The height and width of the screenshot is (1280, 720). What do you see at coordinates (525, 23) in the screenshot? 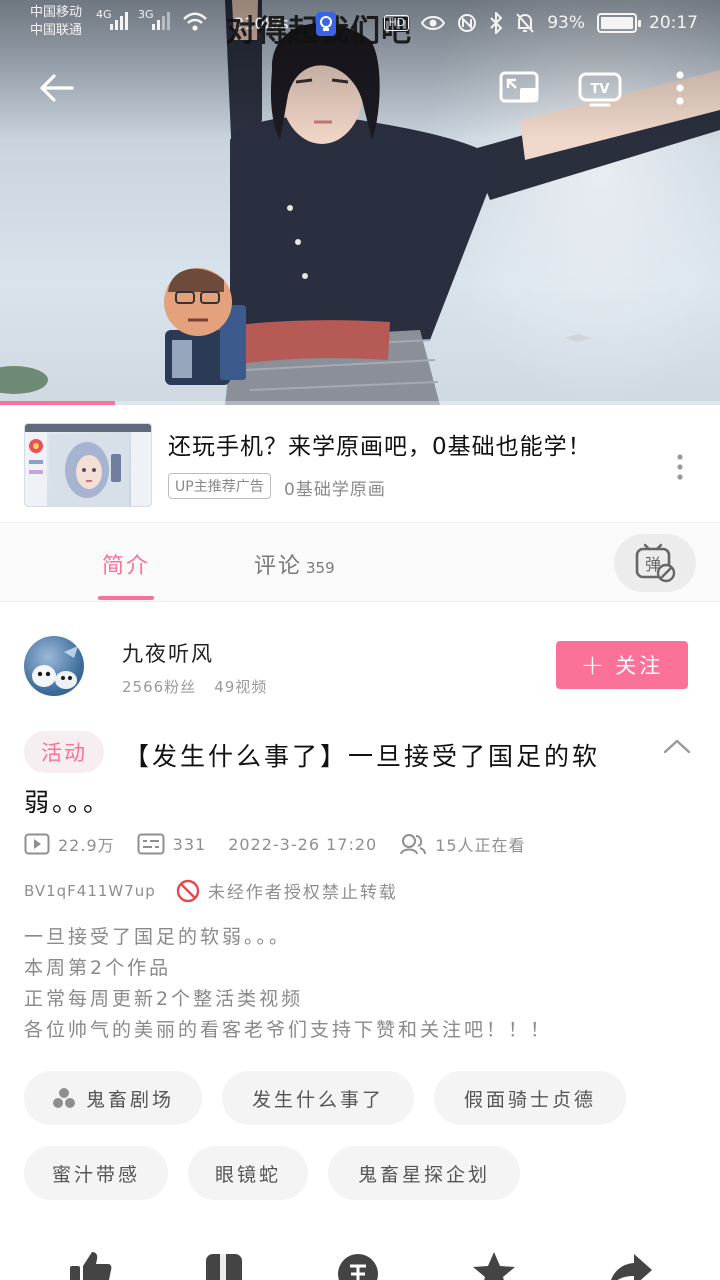
I see `mute-bell-icon` at bounding box center [525, 23].